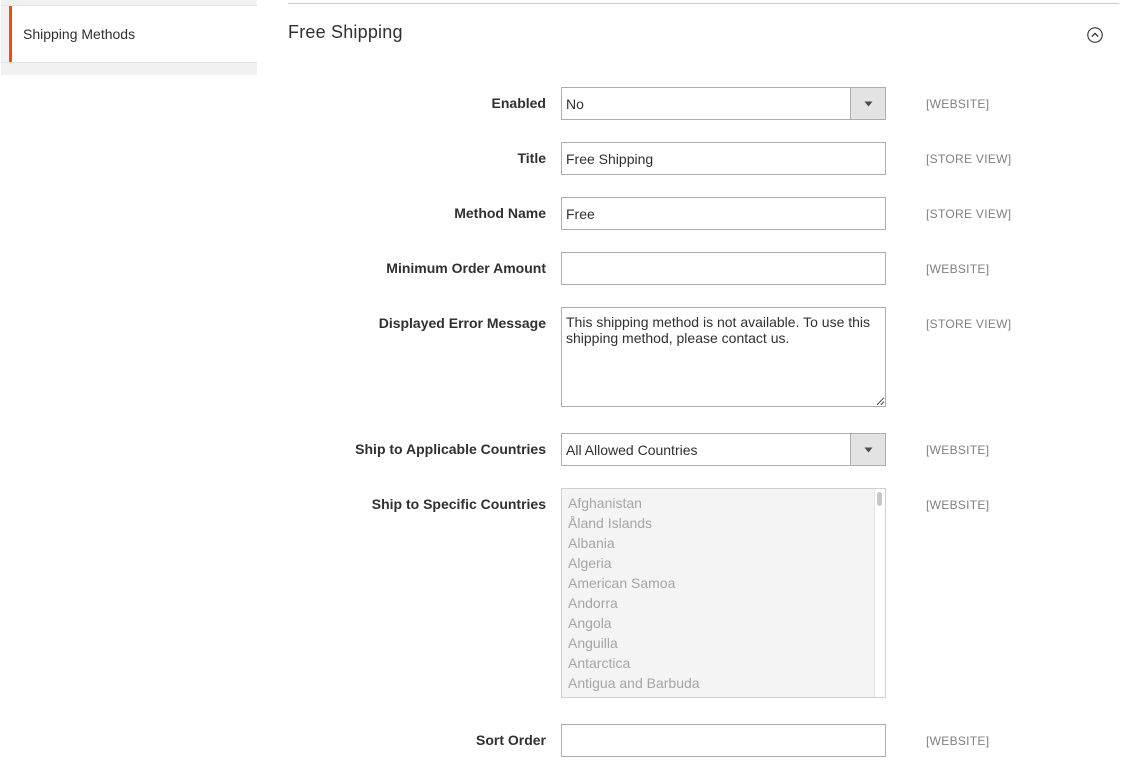 This screenshot has width=1132, height=776. I want to click on country-option: Åland Islands, so click(723, 523).